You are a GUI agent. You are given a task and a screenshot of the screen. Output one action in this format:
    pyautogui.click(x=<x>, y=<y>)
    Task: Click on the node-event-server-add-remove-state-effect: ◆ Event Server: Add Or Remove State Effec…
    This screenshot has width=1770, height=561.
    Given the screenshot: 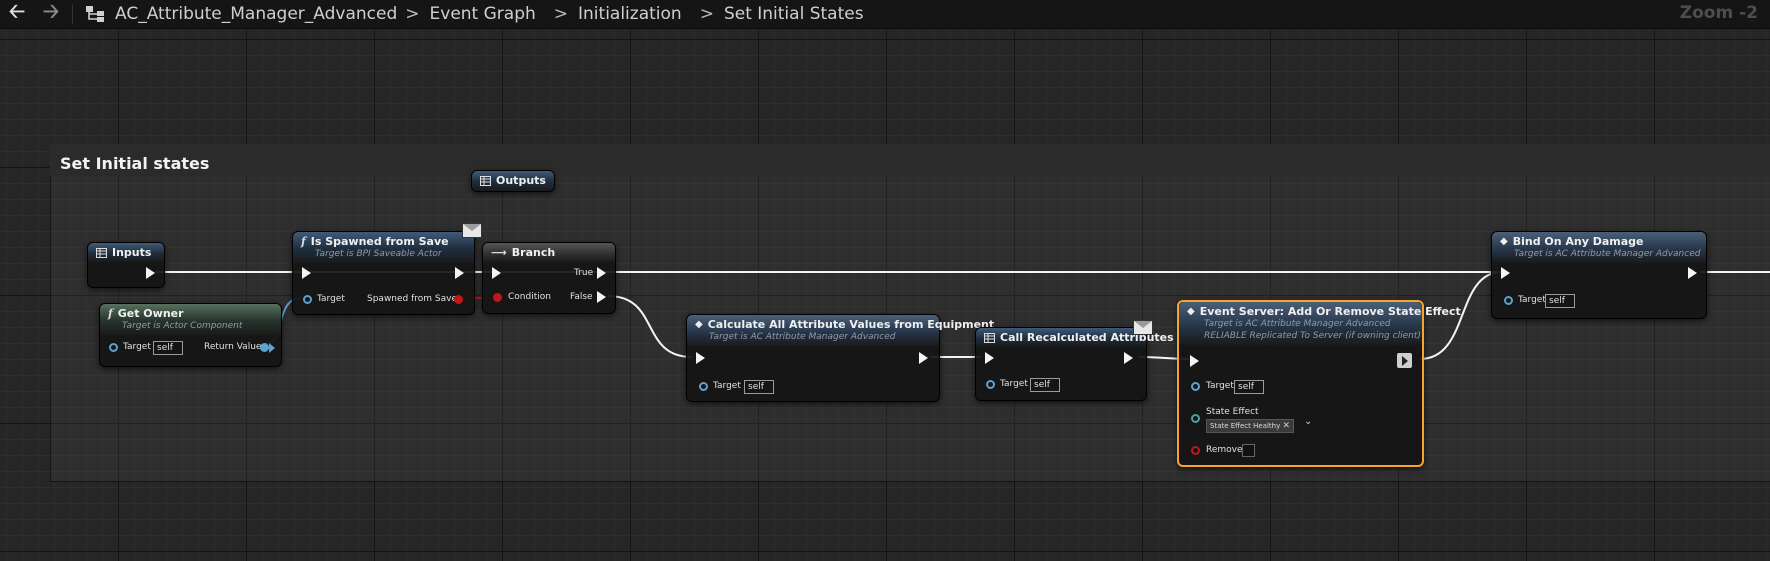 What is the action you would take?
    pyautogui.click(x=1319, y=383)
    